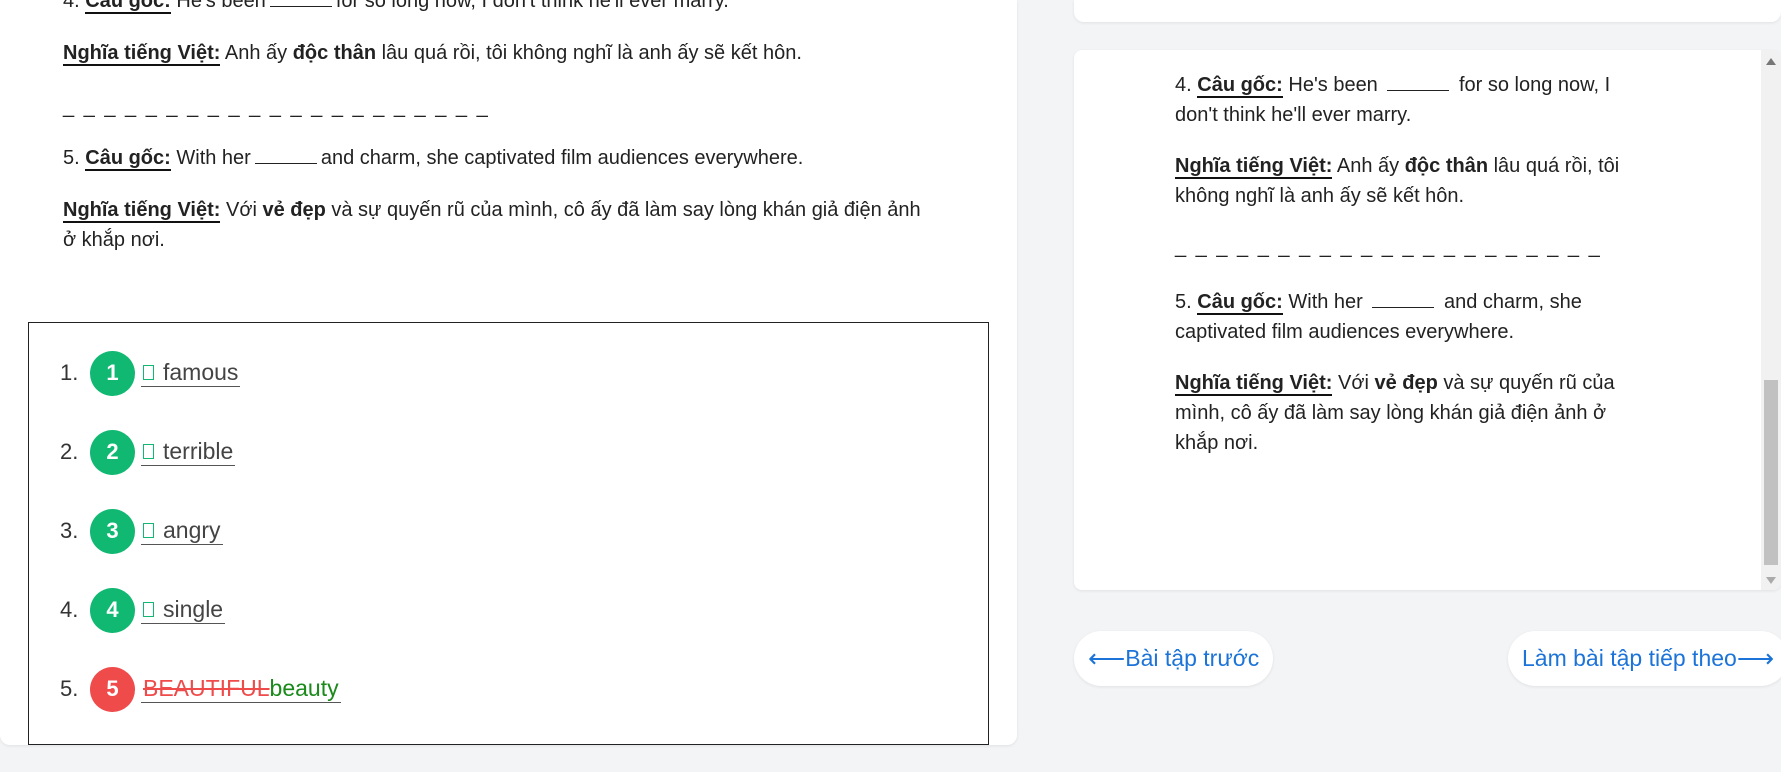  What do you see at coordinates (112, 531) in the screenshot?
I see `correct-badge: 3` at bounding box center [112, 531].